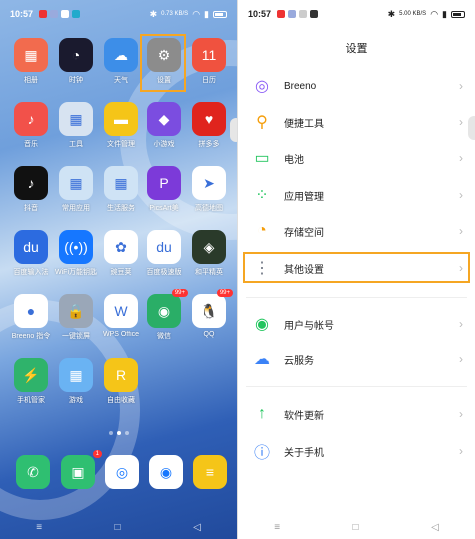 The height and width of the screenshot is (539, 475). What do you see at coordinates (209, 253) in the screenshot?
I see `app-icon-20: ◈ 和平精英` at bounding box center [209, 253].